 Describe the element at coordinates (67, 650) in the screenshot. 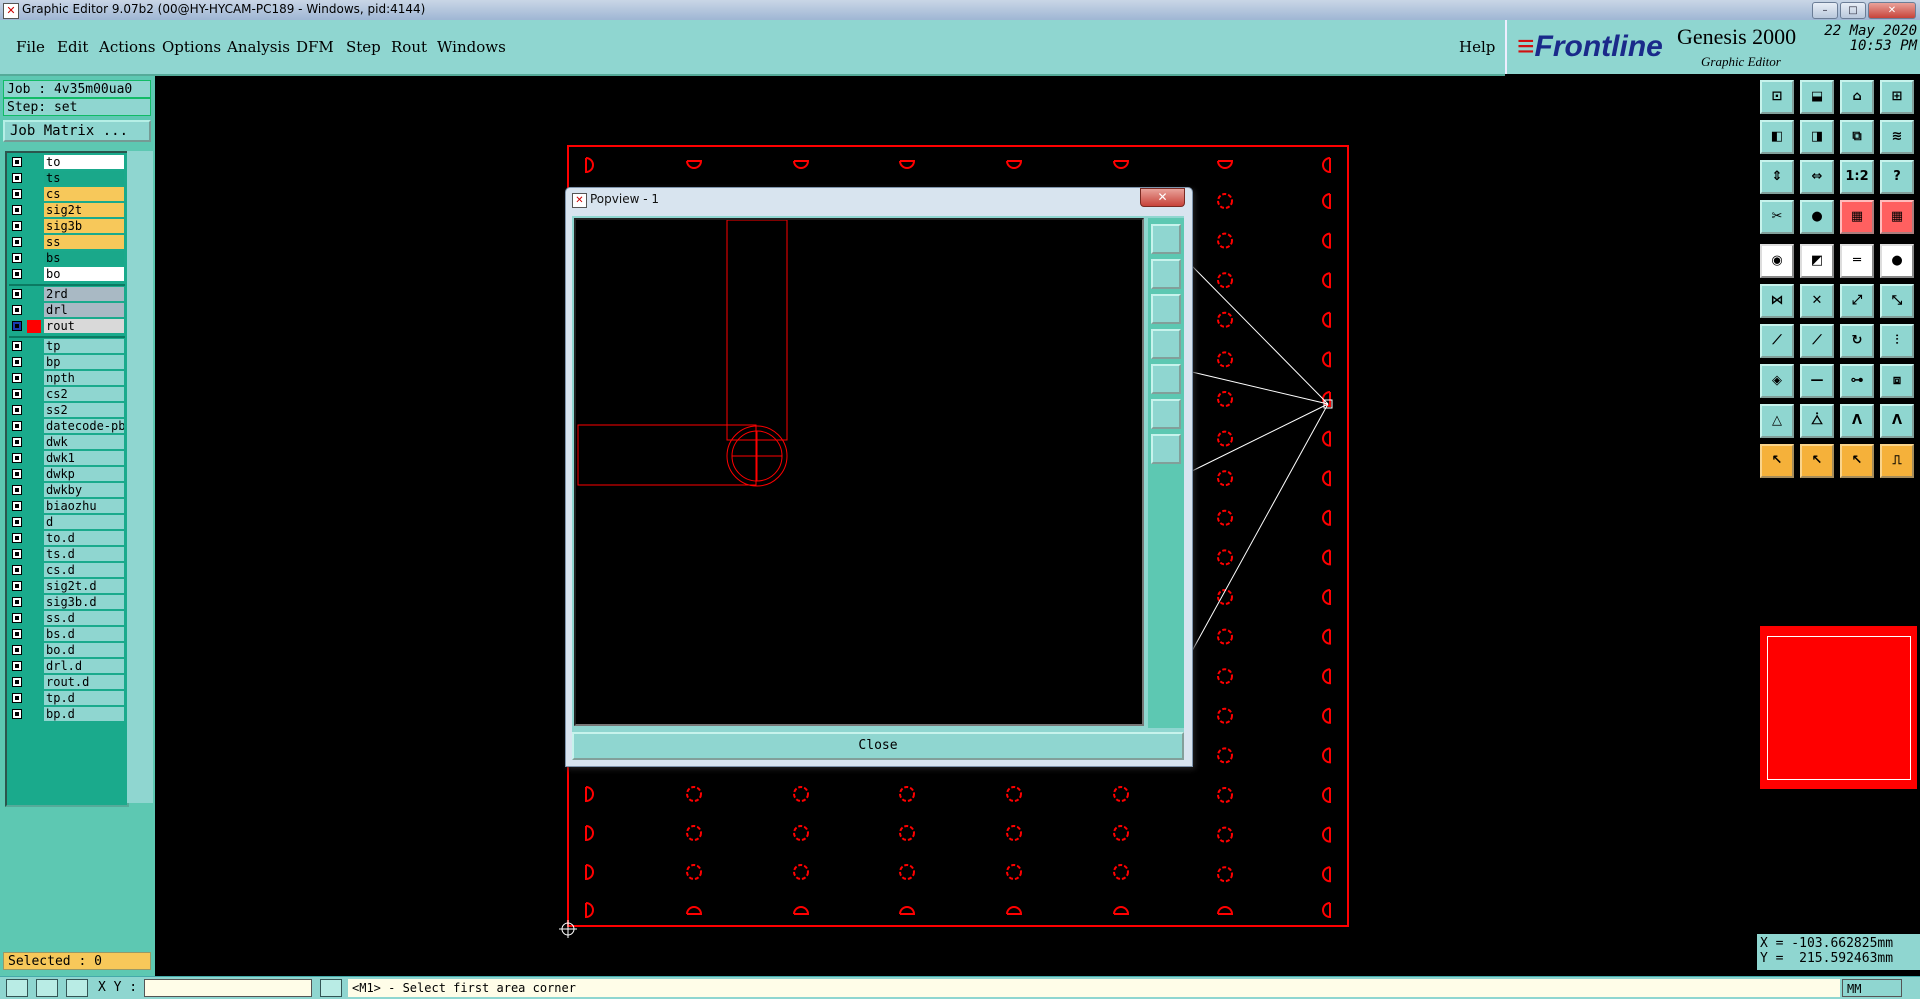

I see `layer-row-bo.d: bo.d` at that location.